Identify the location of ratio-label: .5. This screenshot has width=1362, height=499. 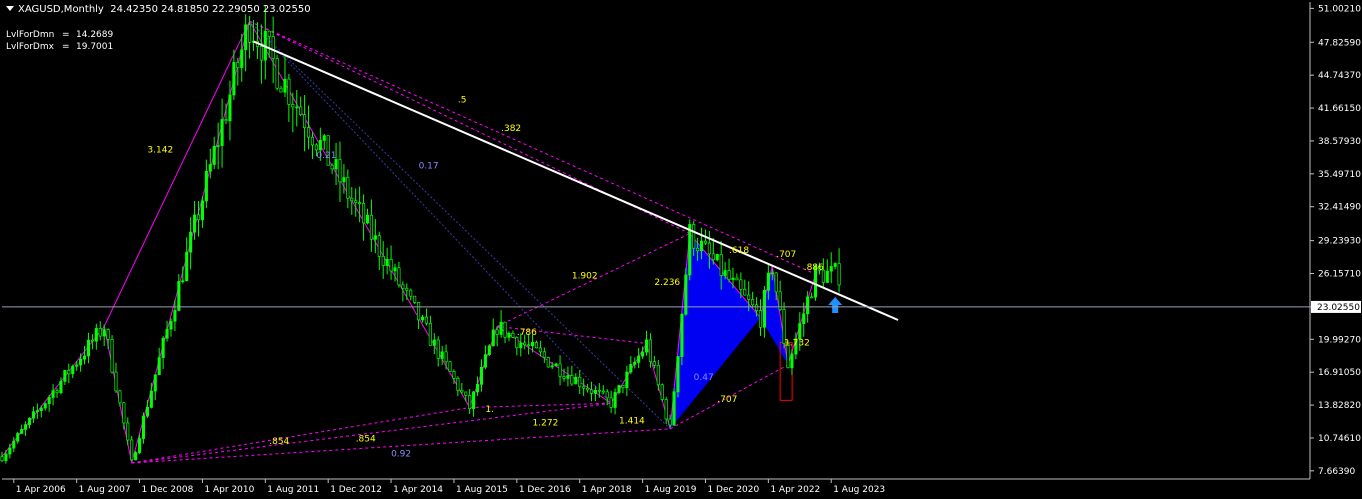
(462, 100).